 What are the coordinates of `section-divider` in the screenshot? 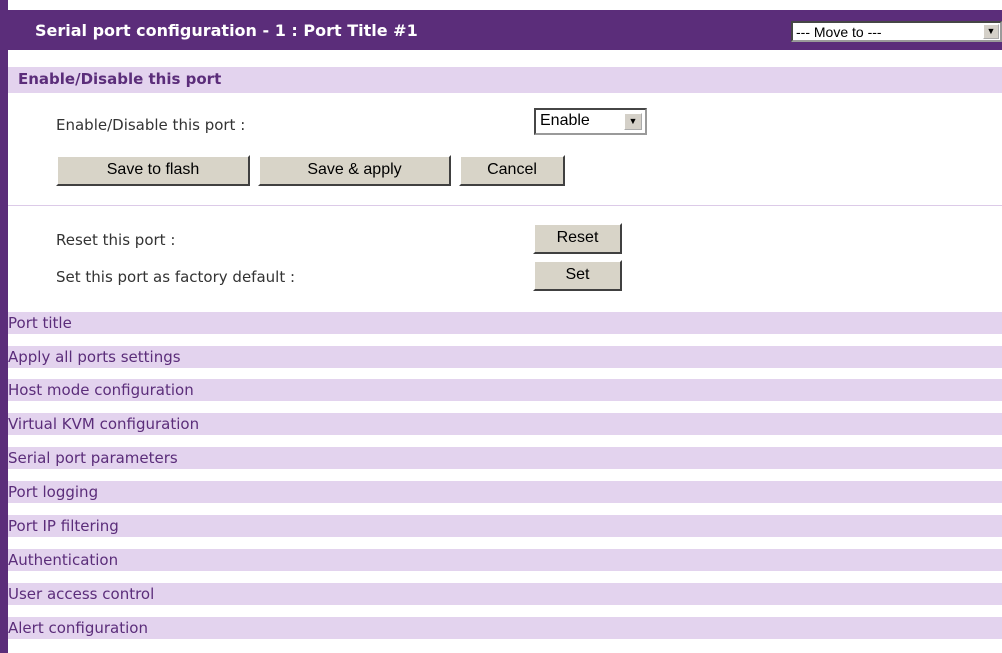 It's located at (505, 205).